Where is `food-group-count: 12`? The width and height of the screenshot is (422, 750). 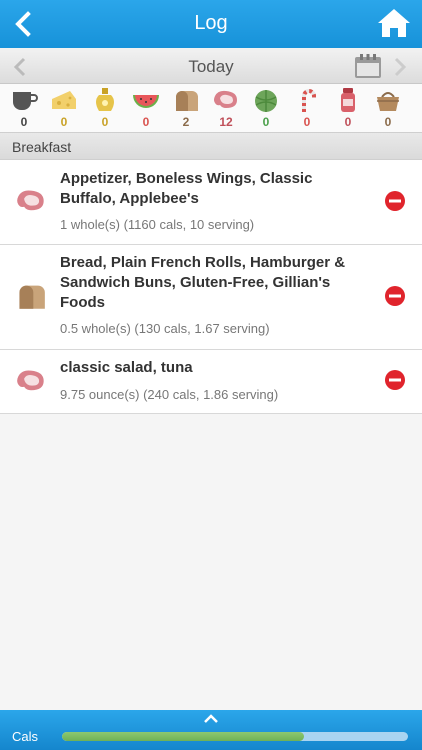
food-group-count: 12 is located at coordinates (226, 122).